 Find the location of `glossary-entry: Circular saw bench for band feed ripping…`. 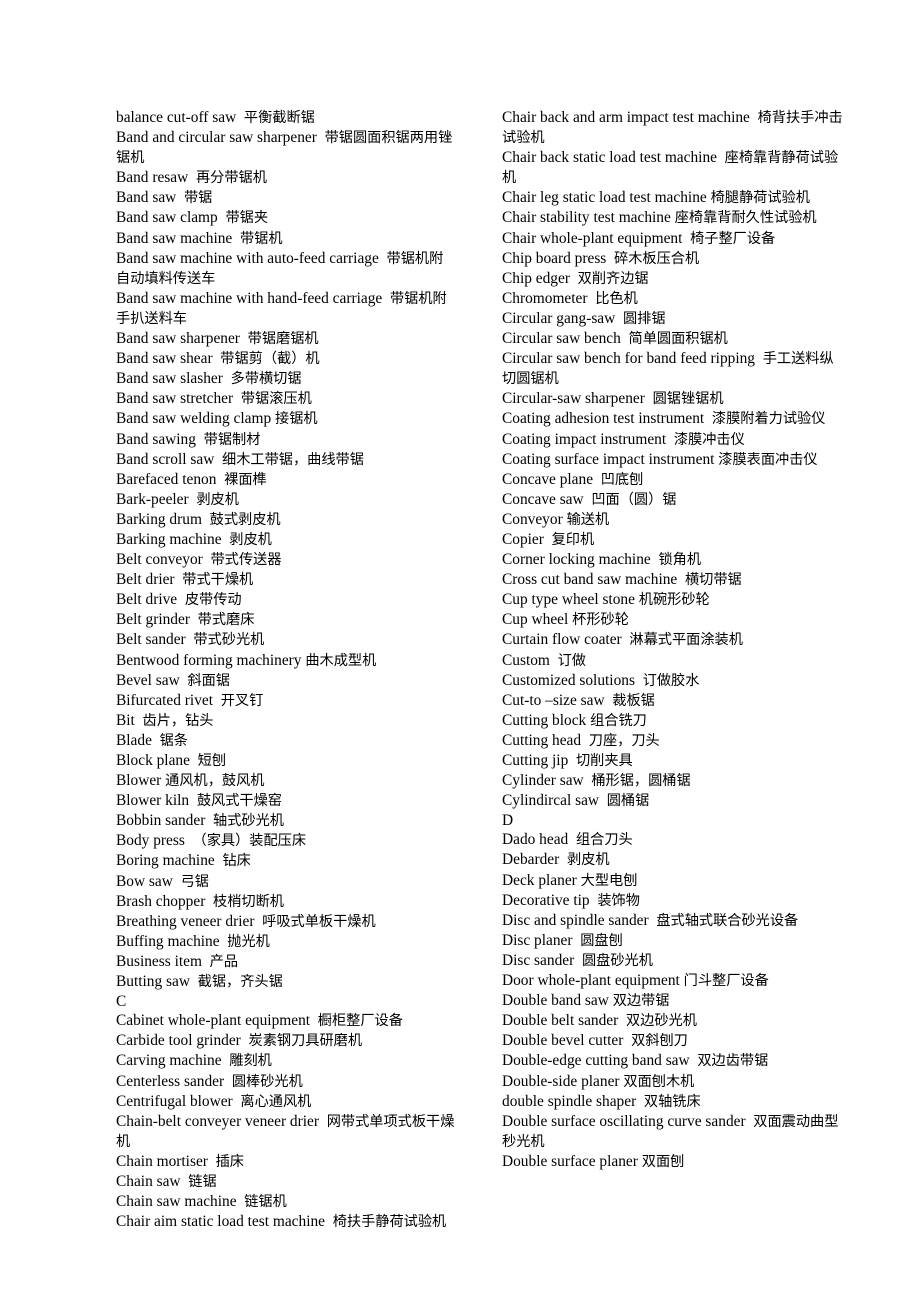

glossary-entry: Circular saw bench for band feed ripping… is located at coordinates (672, 369).